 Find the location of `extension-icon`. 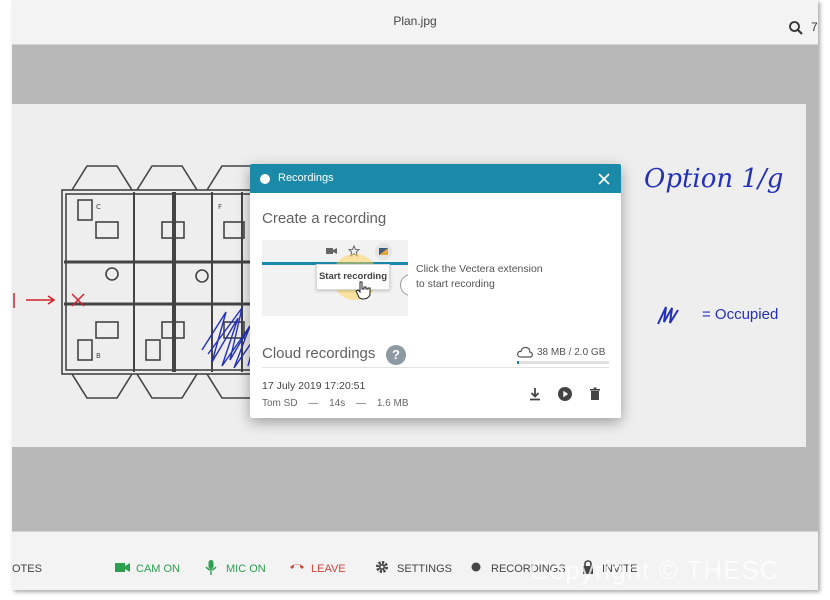

extension-icon is located at coordinates (383, 251).